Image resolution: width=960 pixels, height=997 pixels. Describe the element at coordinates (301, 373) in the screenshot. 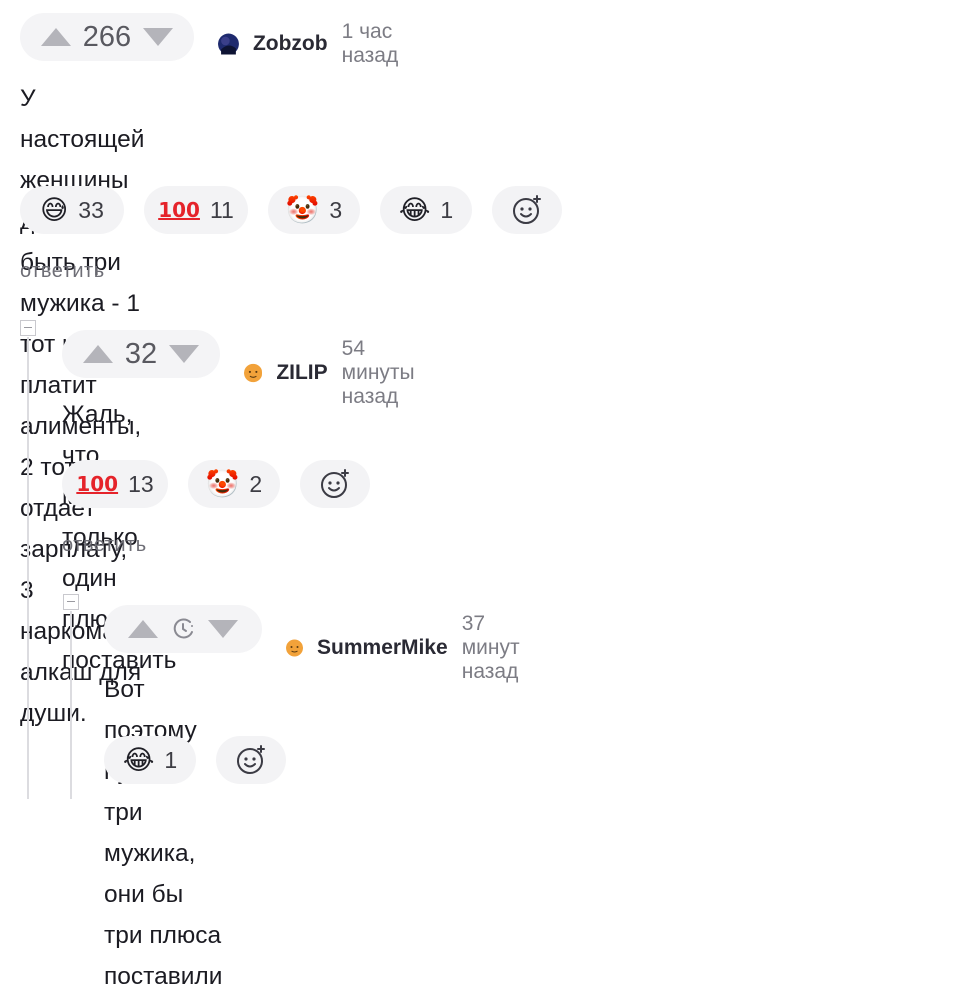

I see `author-name: ZILIP` at that location.